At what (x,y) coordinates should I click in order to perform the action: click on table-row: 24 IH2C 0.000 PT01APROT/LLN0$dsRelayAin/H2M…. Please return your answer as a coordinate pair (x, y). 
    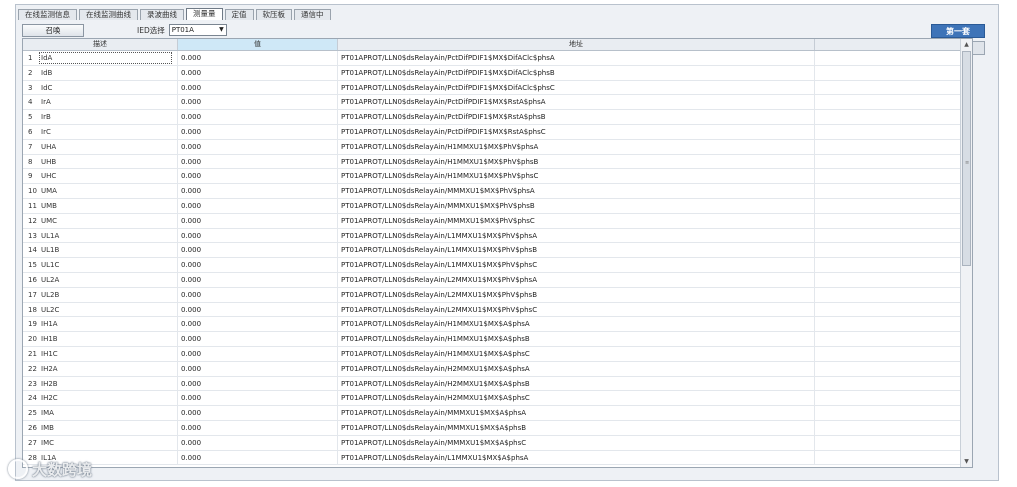
    Looking at the image, I should click on (497, 399).